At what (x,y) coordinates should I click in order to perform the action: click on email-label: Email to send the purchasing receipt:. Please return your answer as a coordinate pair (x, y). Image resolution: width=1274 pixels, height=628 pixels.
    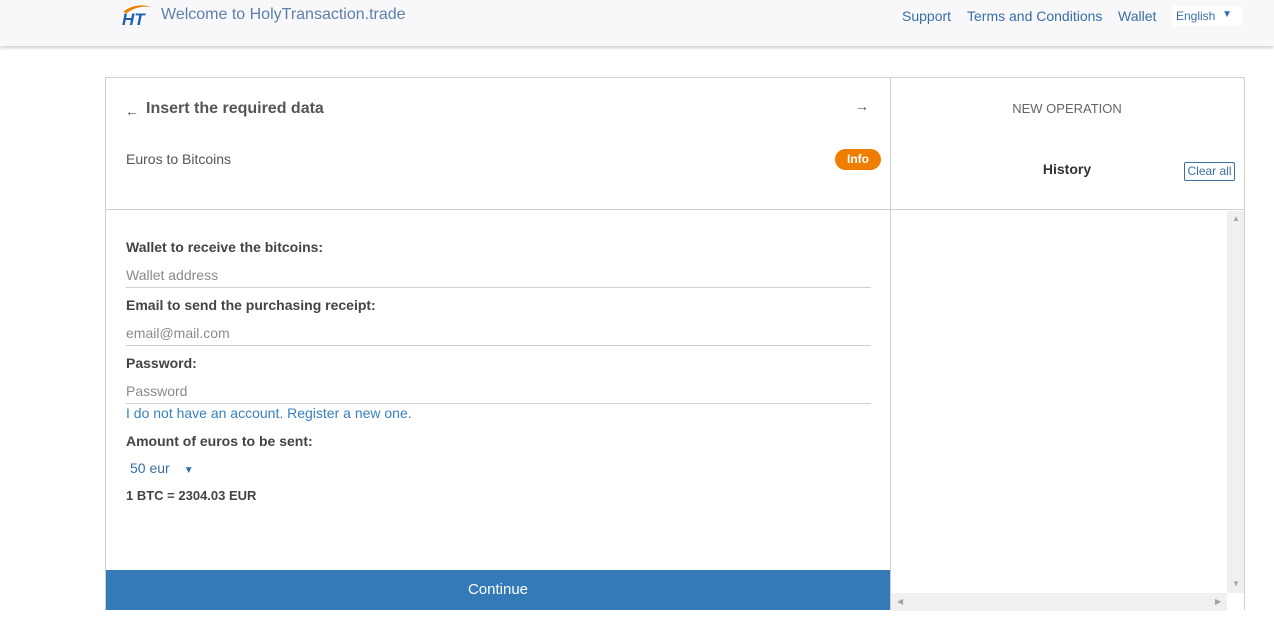
    Looking at the image, I should click on (251, 305).